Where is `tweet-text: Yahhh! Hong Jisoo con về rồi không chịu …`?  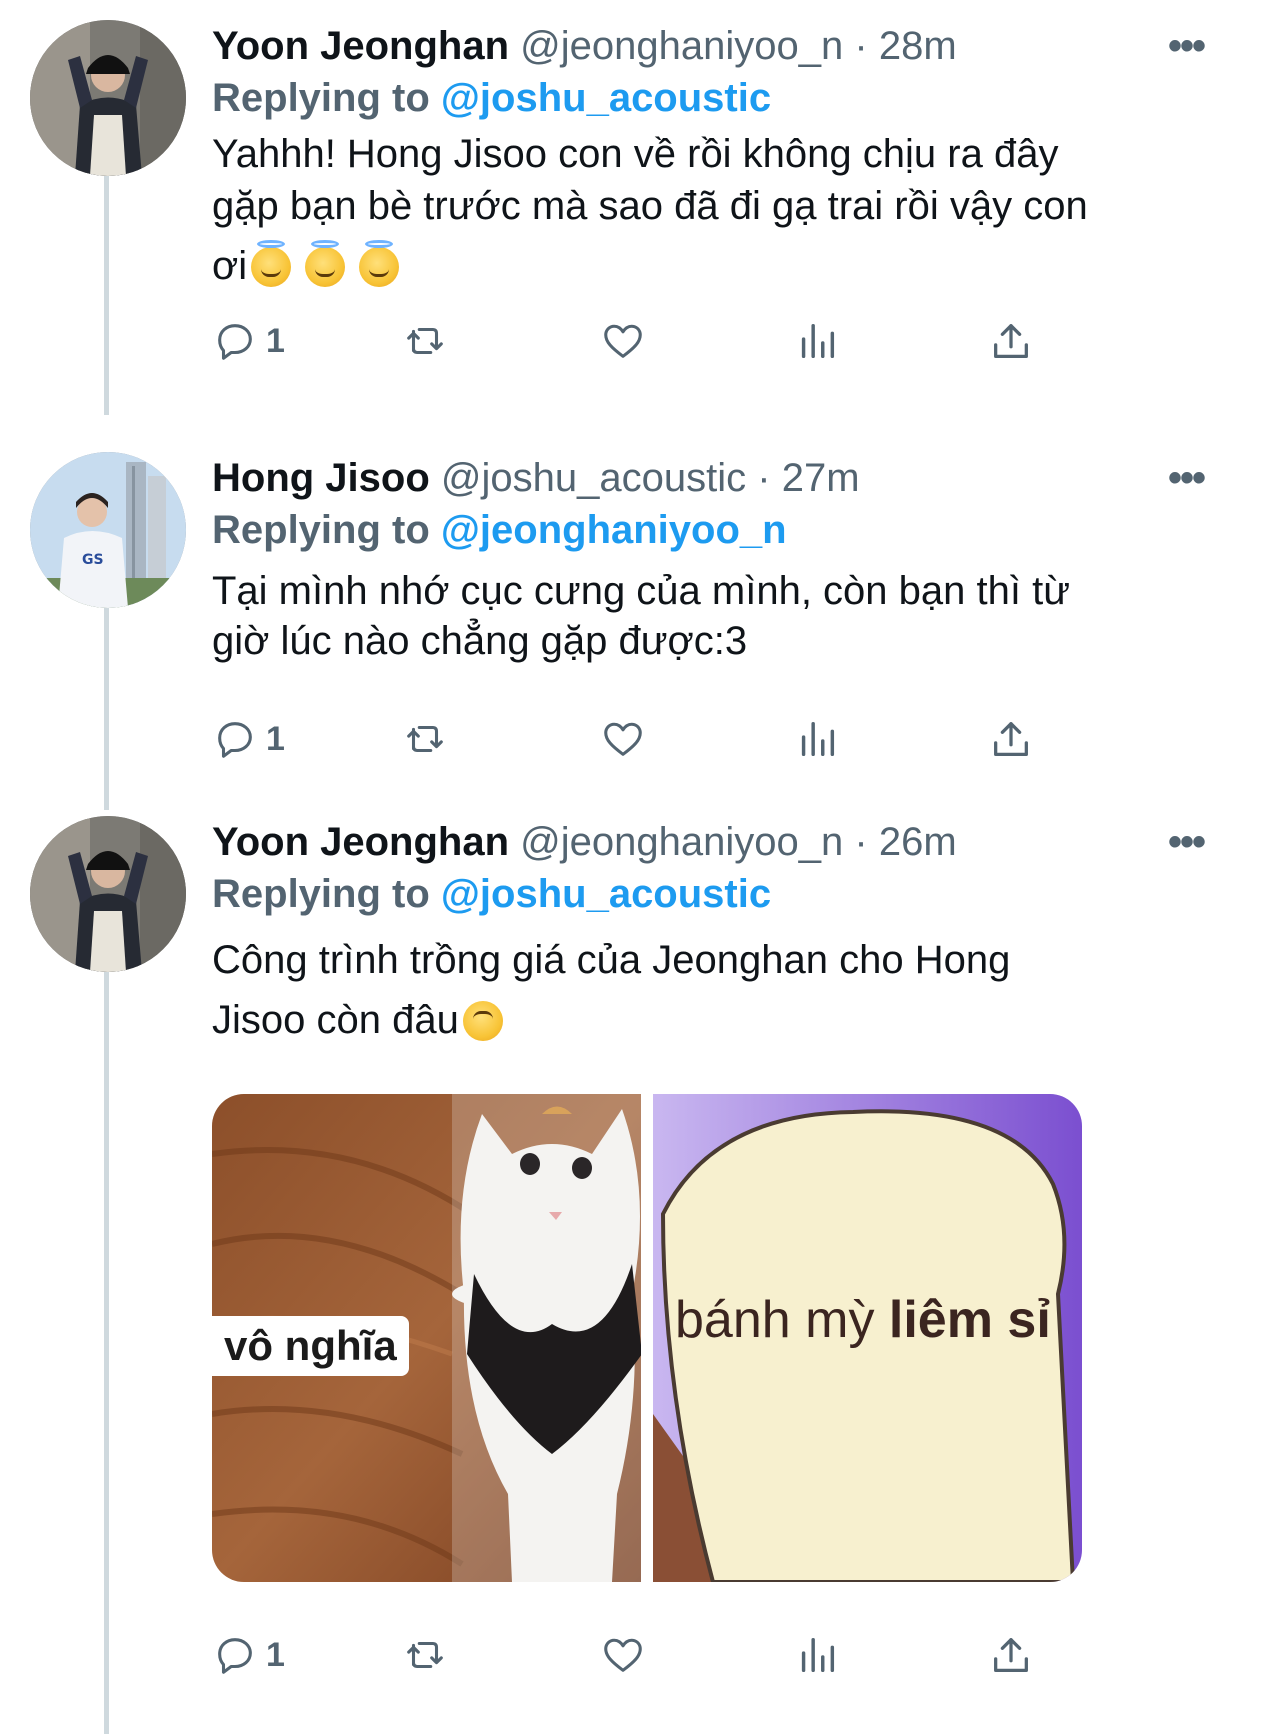
tweet-text: Yahhh! Hong Jisoo con về rồi không chịu … is located at coordinates (727, 210).